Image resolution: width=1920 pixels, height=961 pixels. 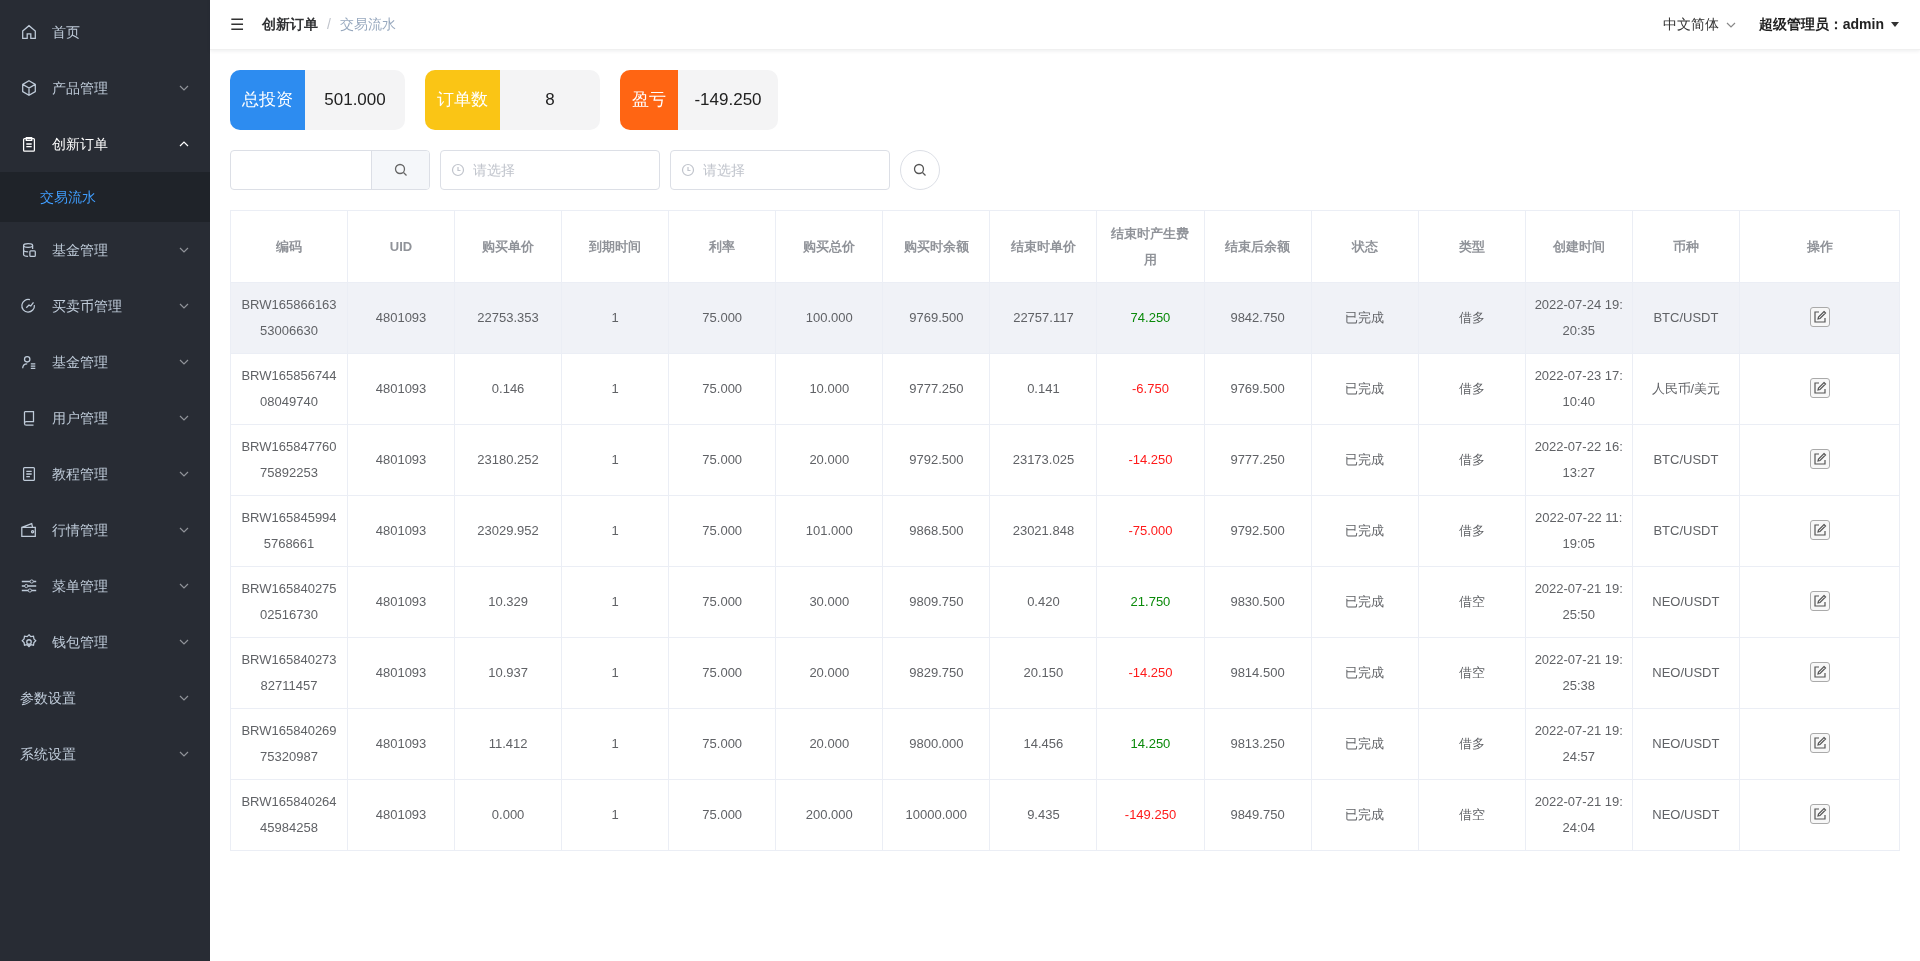 What do you see at coordinates (1043, 602) in the screenshot?
I see `table-cell: 0.420` at bounding box center [1043, 602].